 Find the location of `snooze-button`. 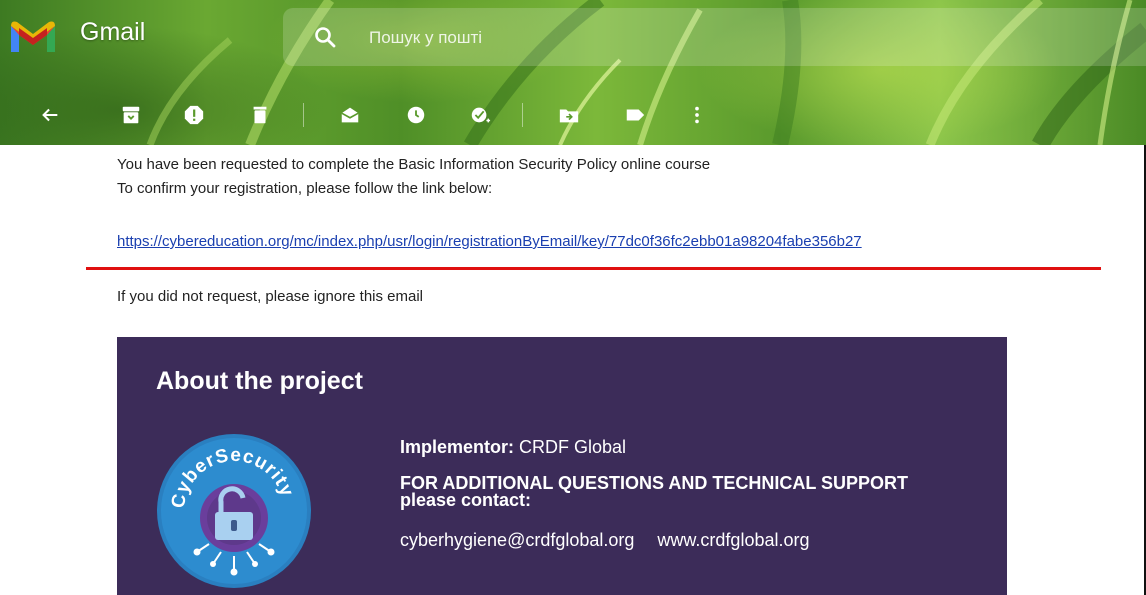

snooze-button is located at coordinates (416, 115).